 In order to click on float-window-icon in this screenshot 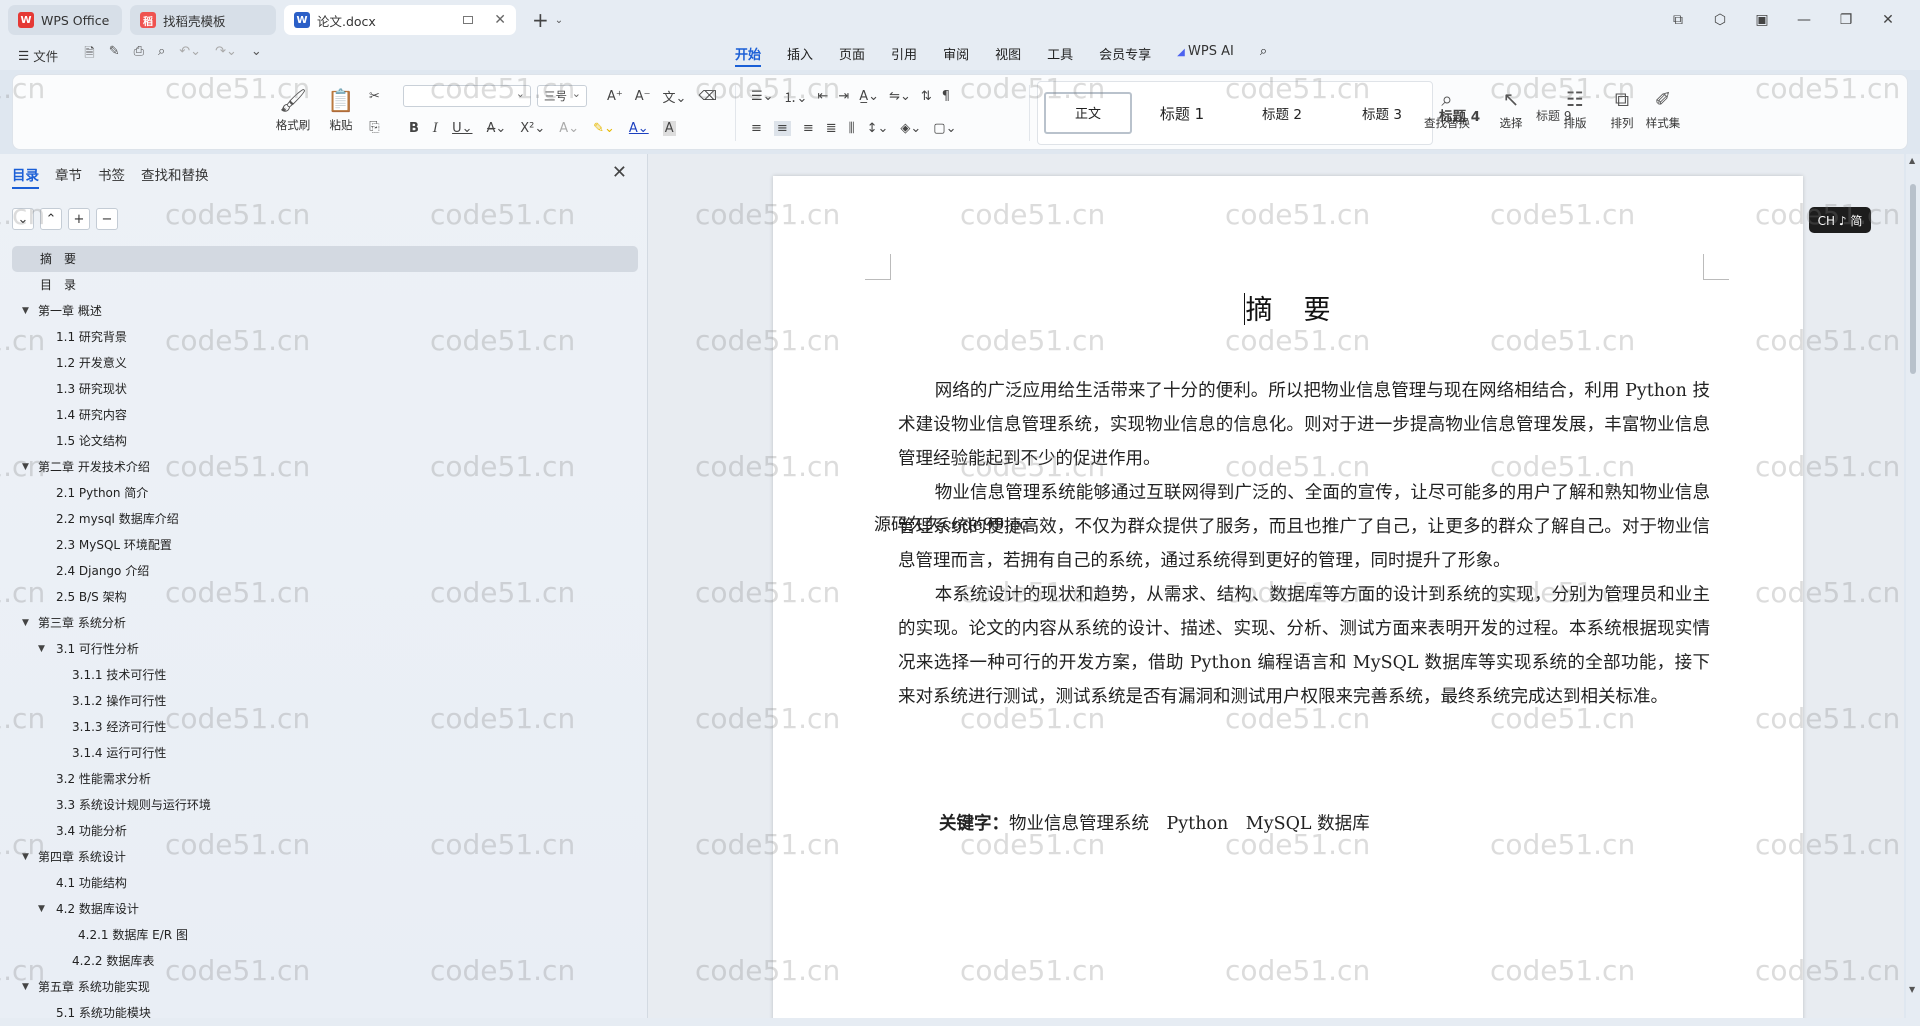, I will do `click(468, 20)`.